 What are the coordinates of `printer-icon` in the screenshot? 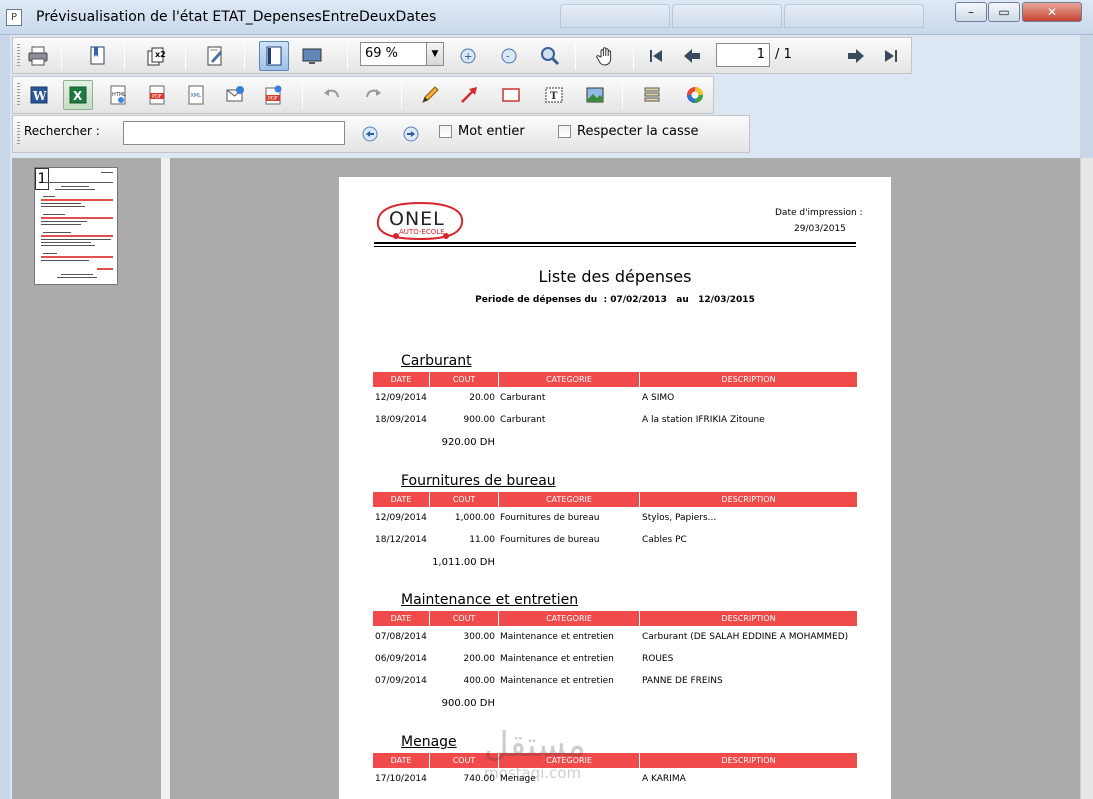 It's located at (38, 56).